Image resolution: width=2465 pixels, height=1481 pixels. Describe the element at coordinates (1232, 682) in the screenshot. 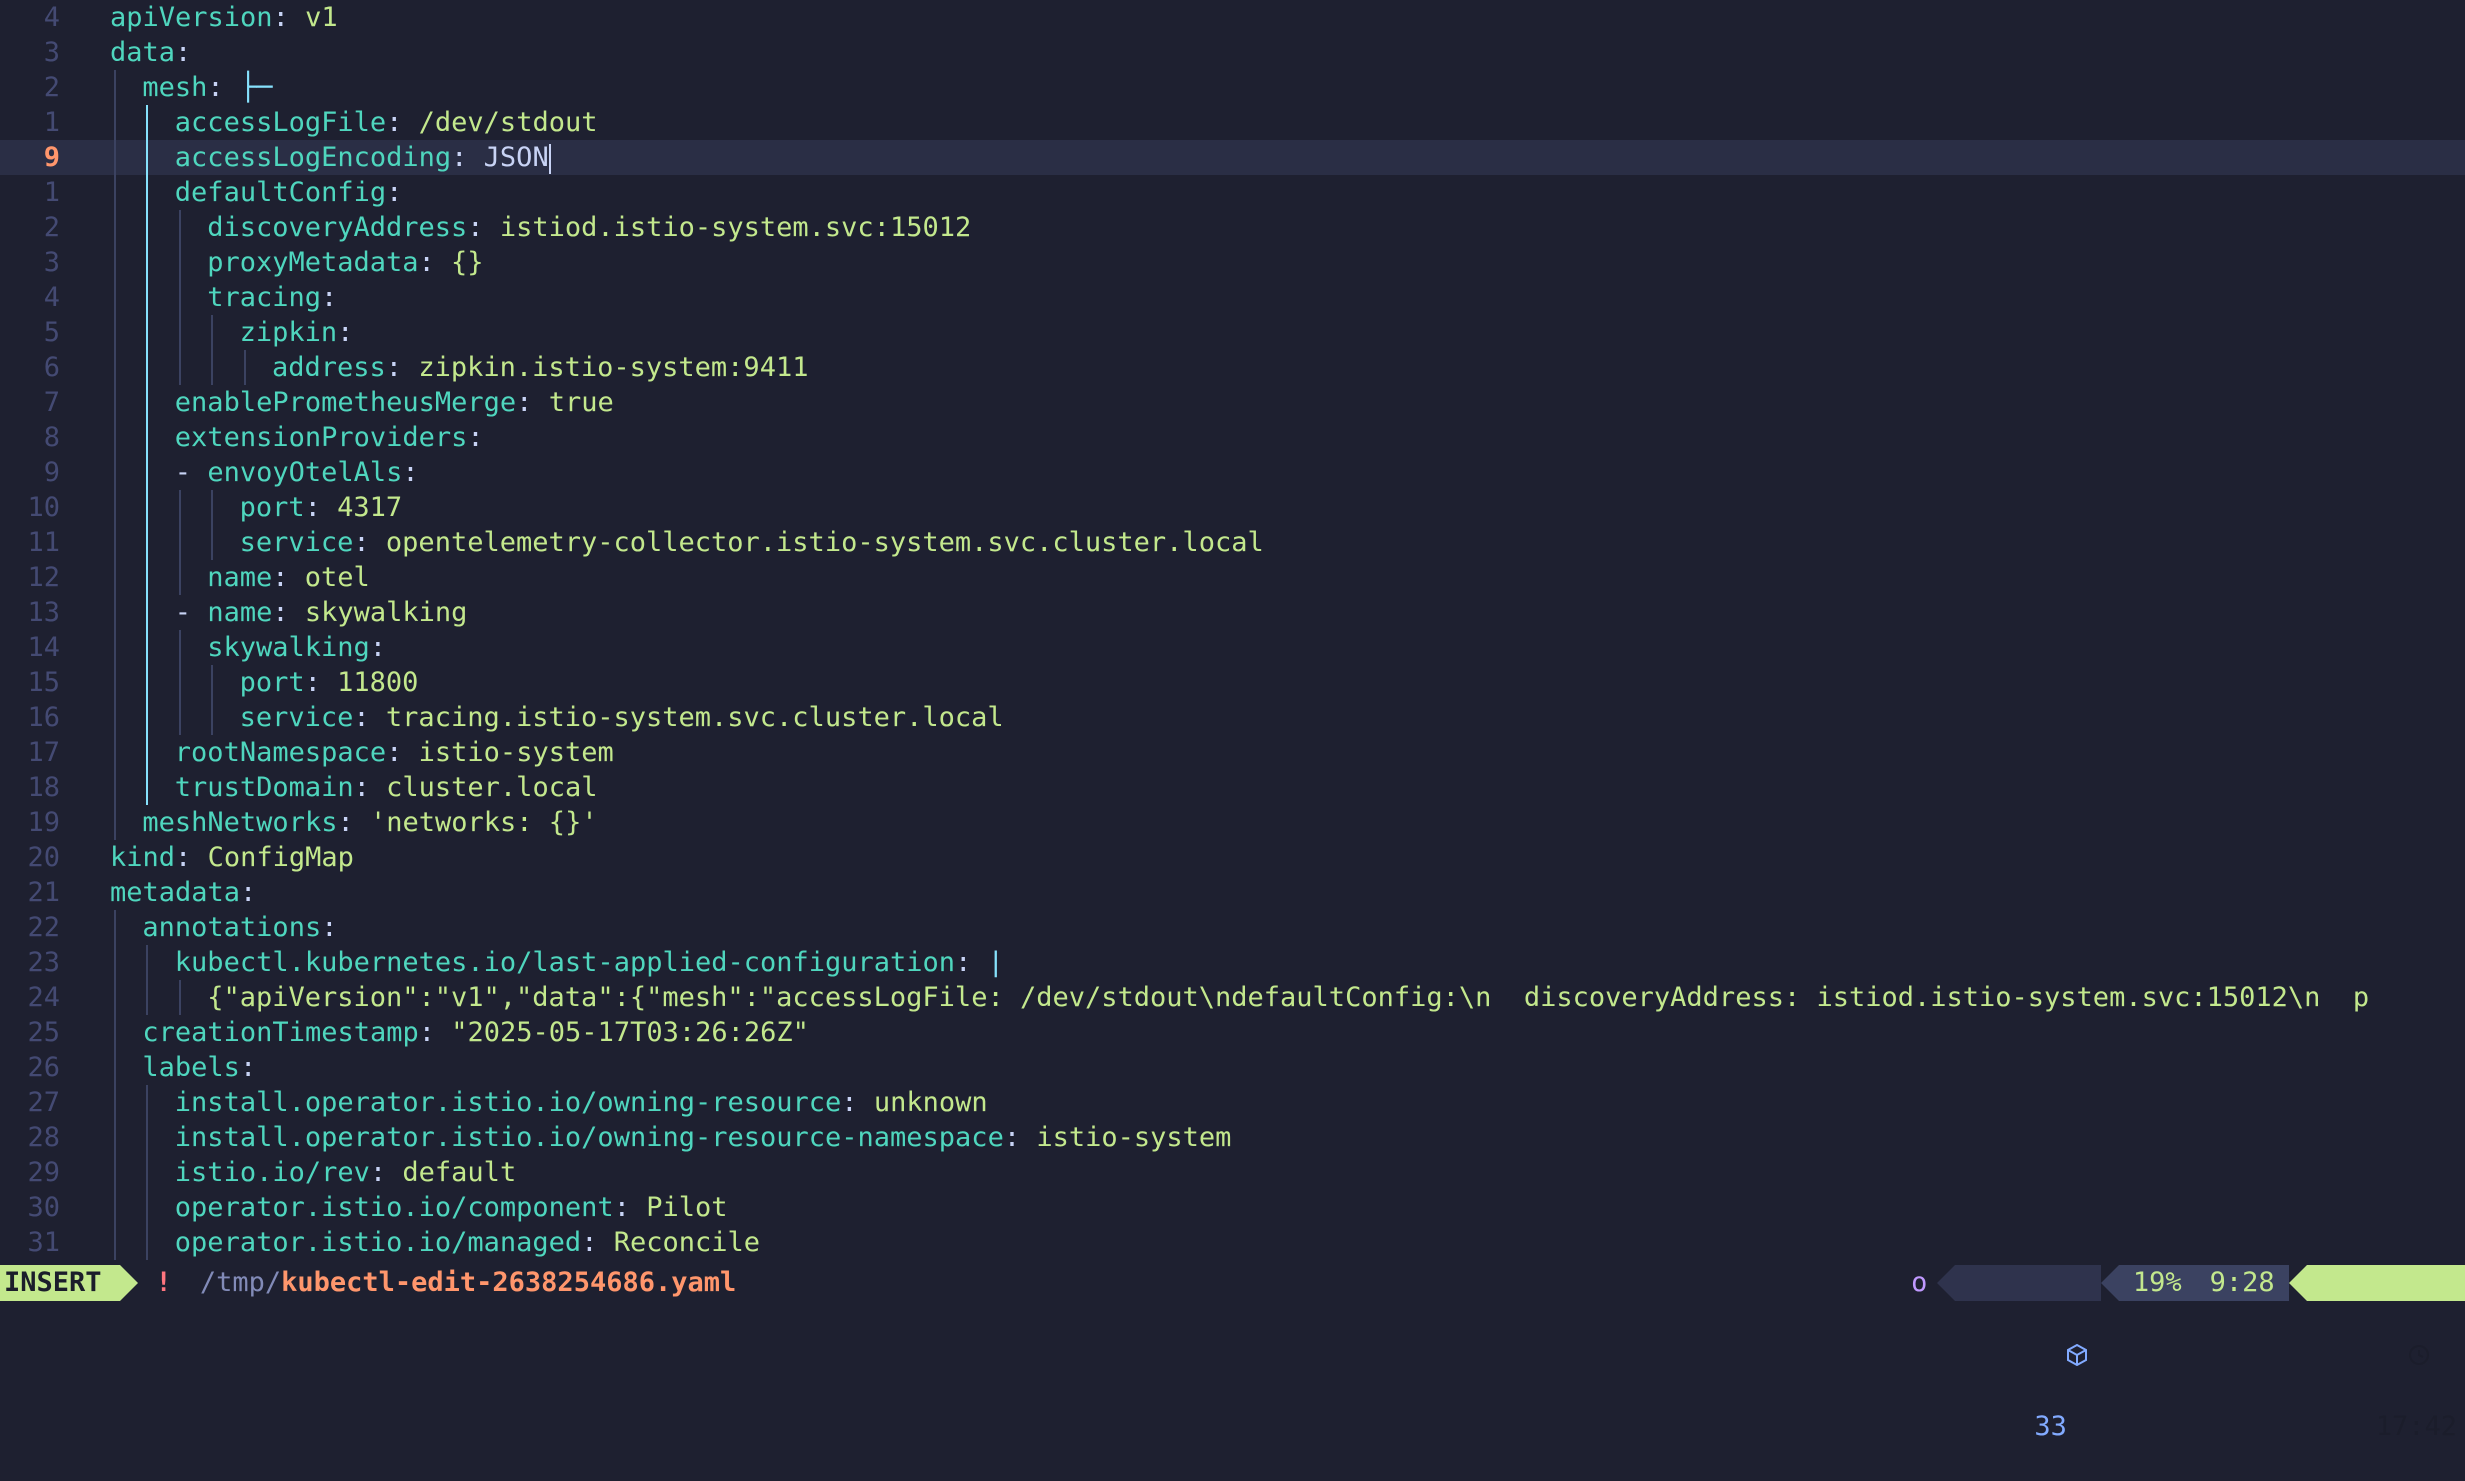

I see `editor-line: 15 port: 11800` at that location.